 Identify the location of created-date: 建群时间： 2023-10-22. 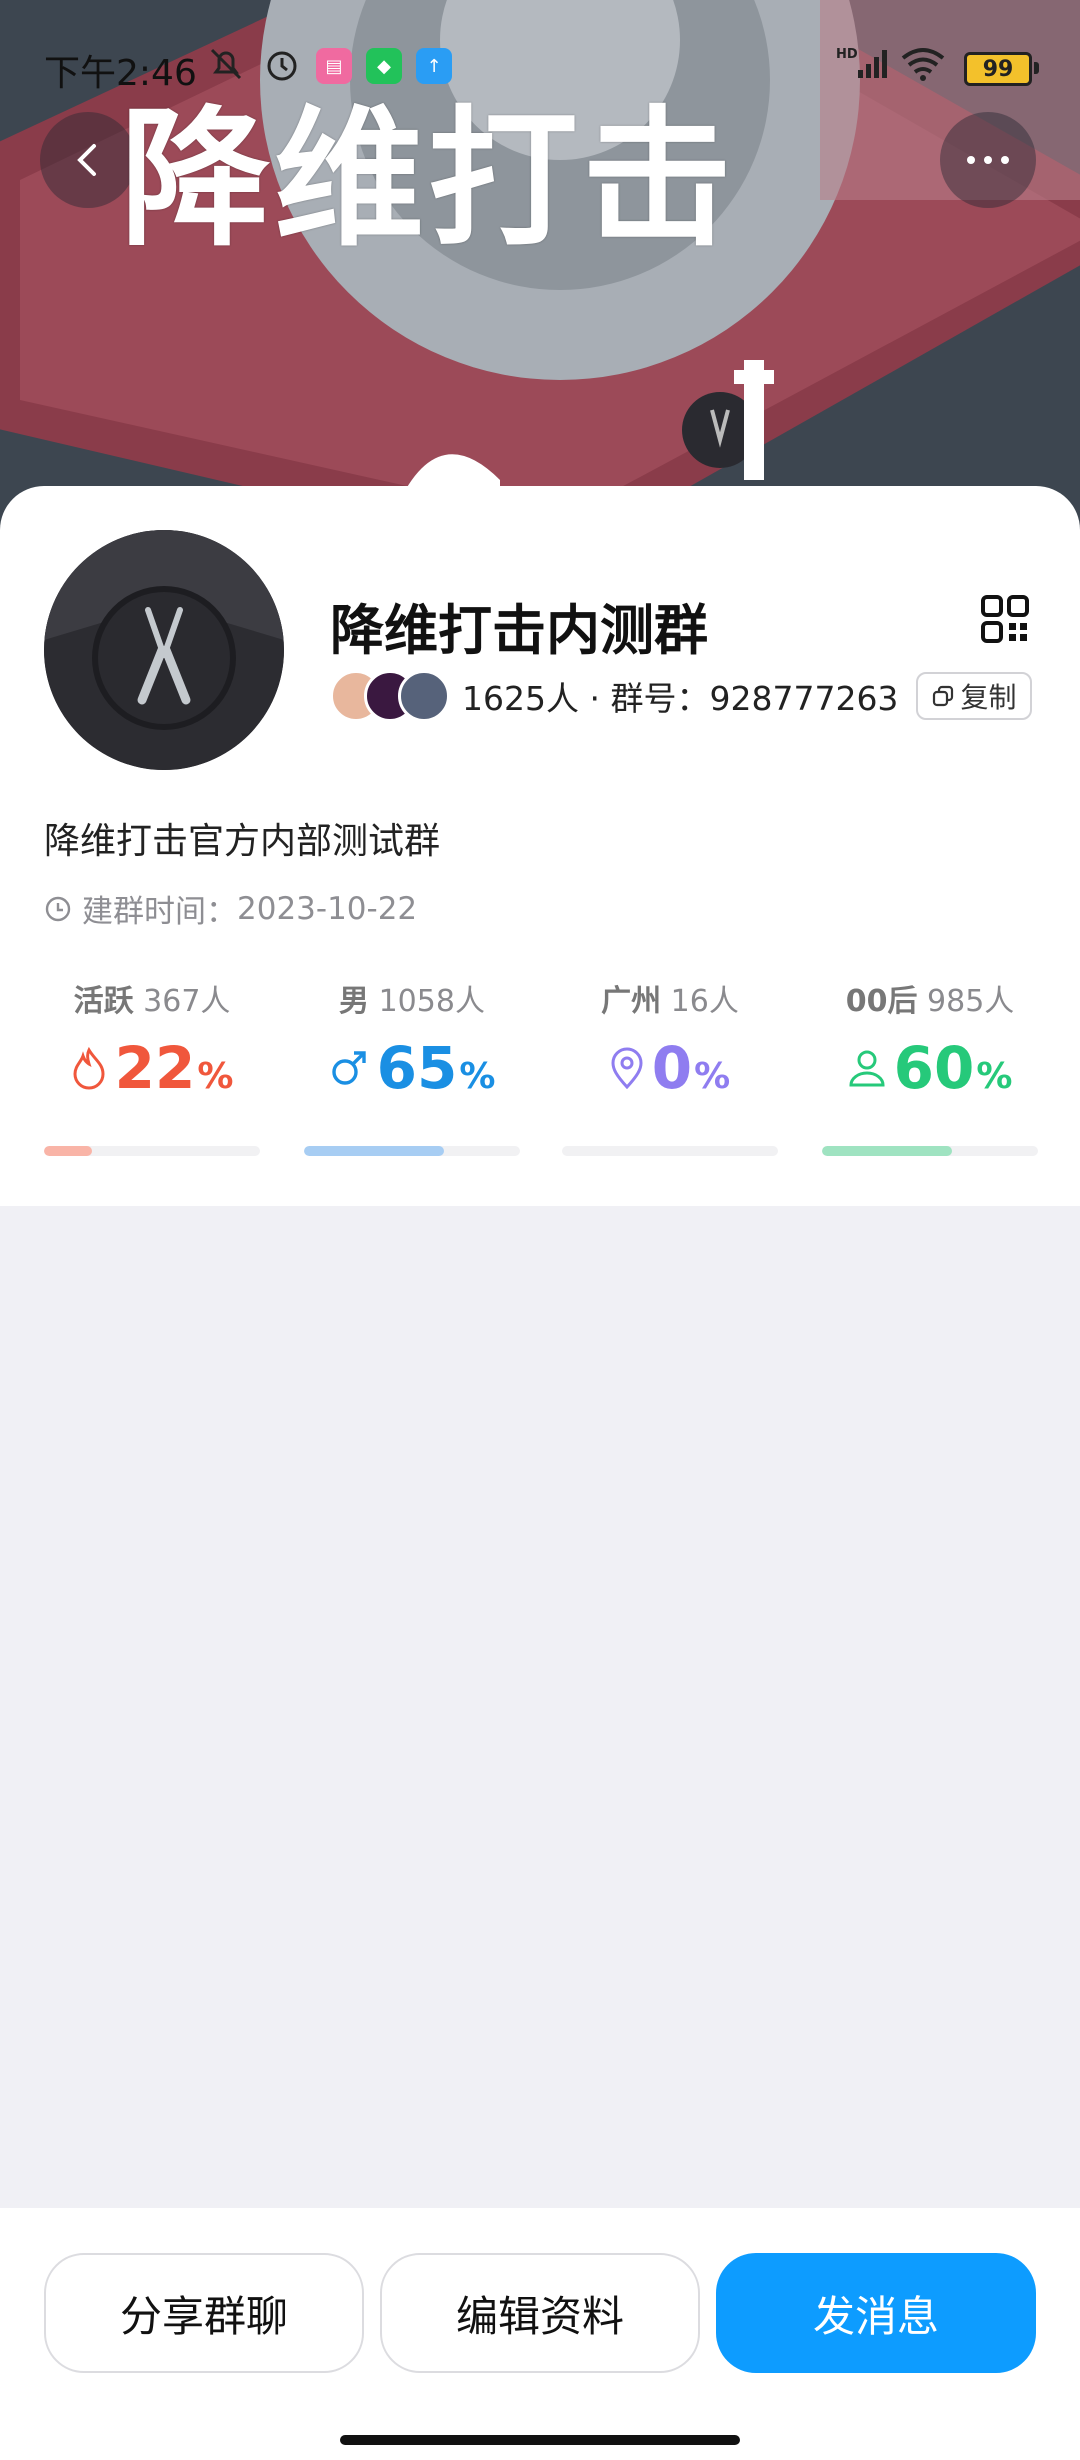
(230, 908).